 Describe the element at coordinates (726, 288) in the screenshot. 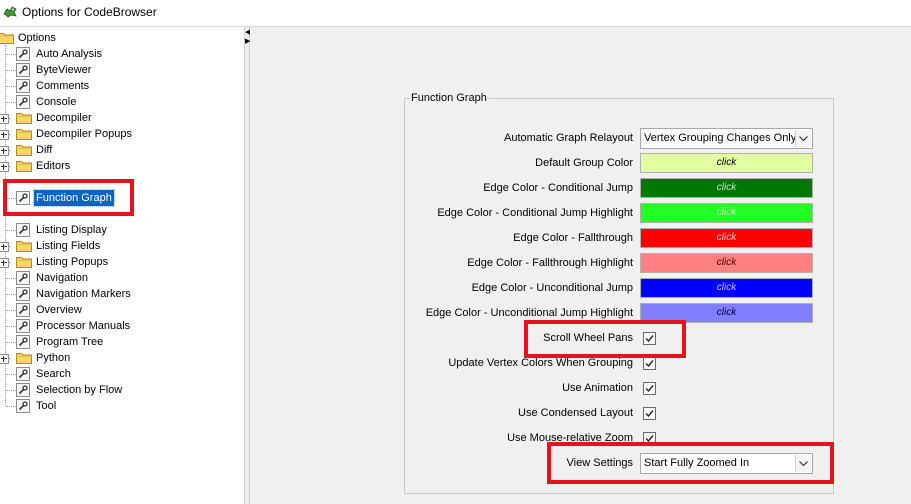

I see `edge-color-unconditional-jump-color-button: click` at that location.